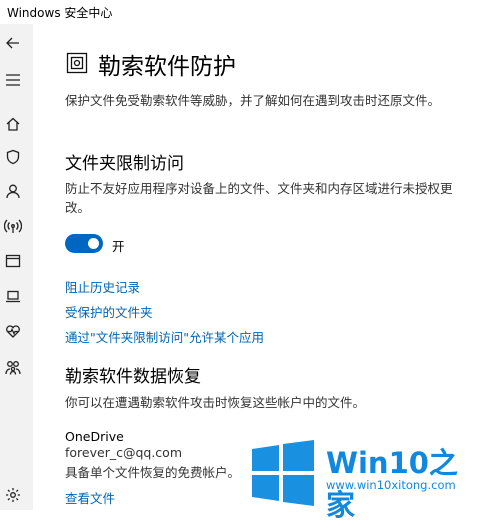 This screenshot has height=524, width=482. Describe the element at coordinates (13, 495) in the screenshot. I see `settings-gear-icon` at that location.